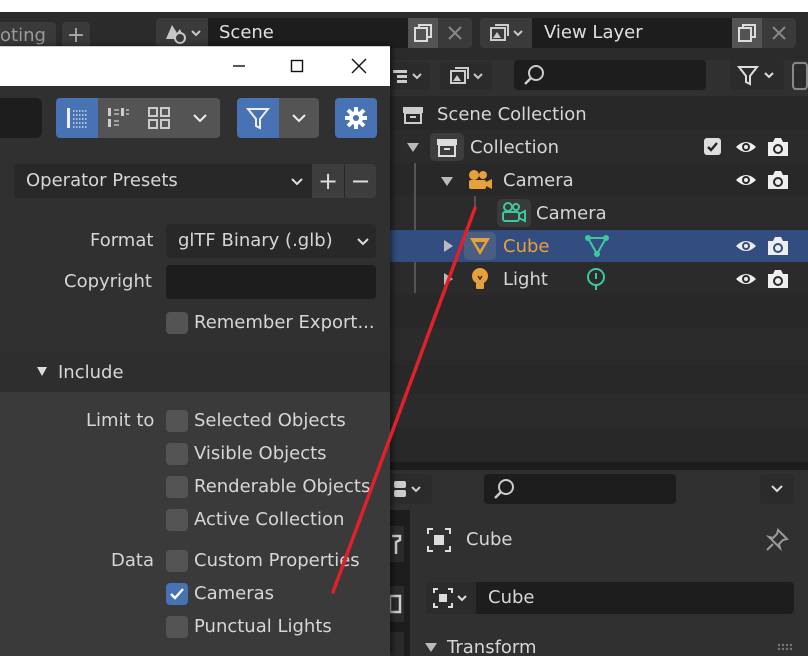 Image resolution: width=808 pixels, height=656 pixels. I want to click on view-layer-name-value: View Layer, so click(593, 32).